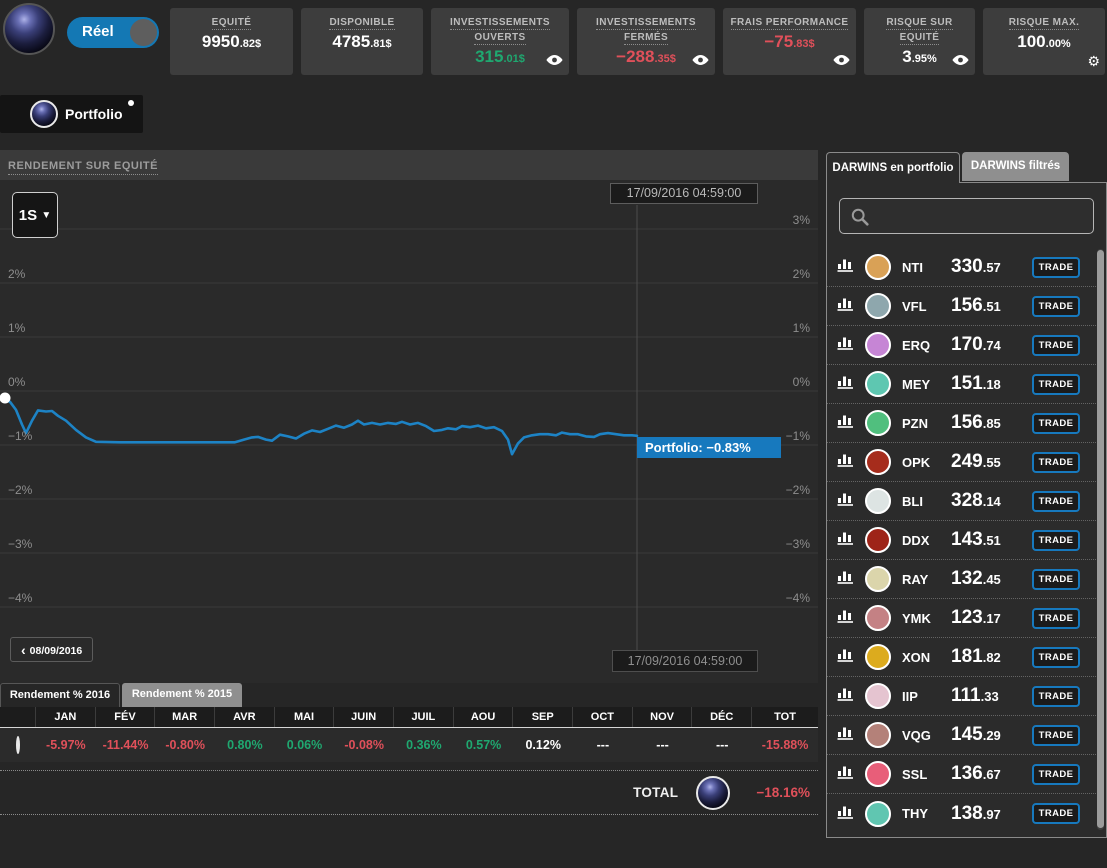 Image resolution: width=1107 pixels, height=868 pixels. Describe the element at coordinates (961, 384) in the screenshot. I see `darwin-row-mey: MEY 151.18 TRADE` at that location.